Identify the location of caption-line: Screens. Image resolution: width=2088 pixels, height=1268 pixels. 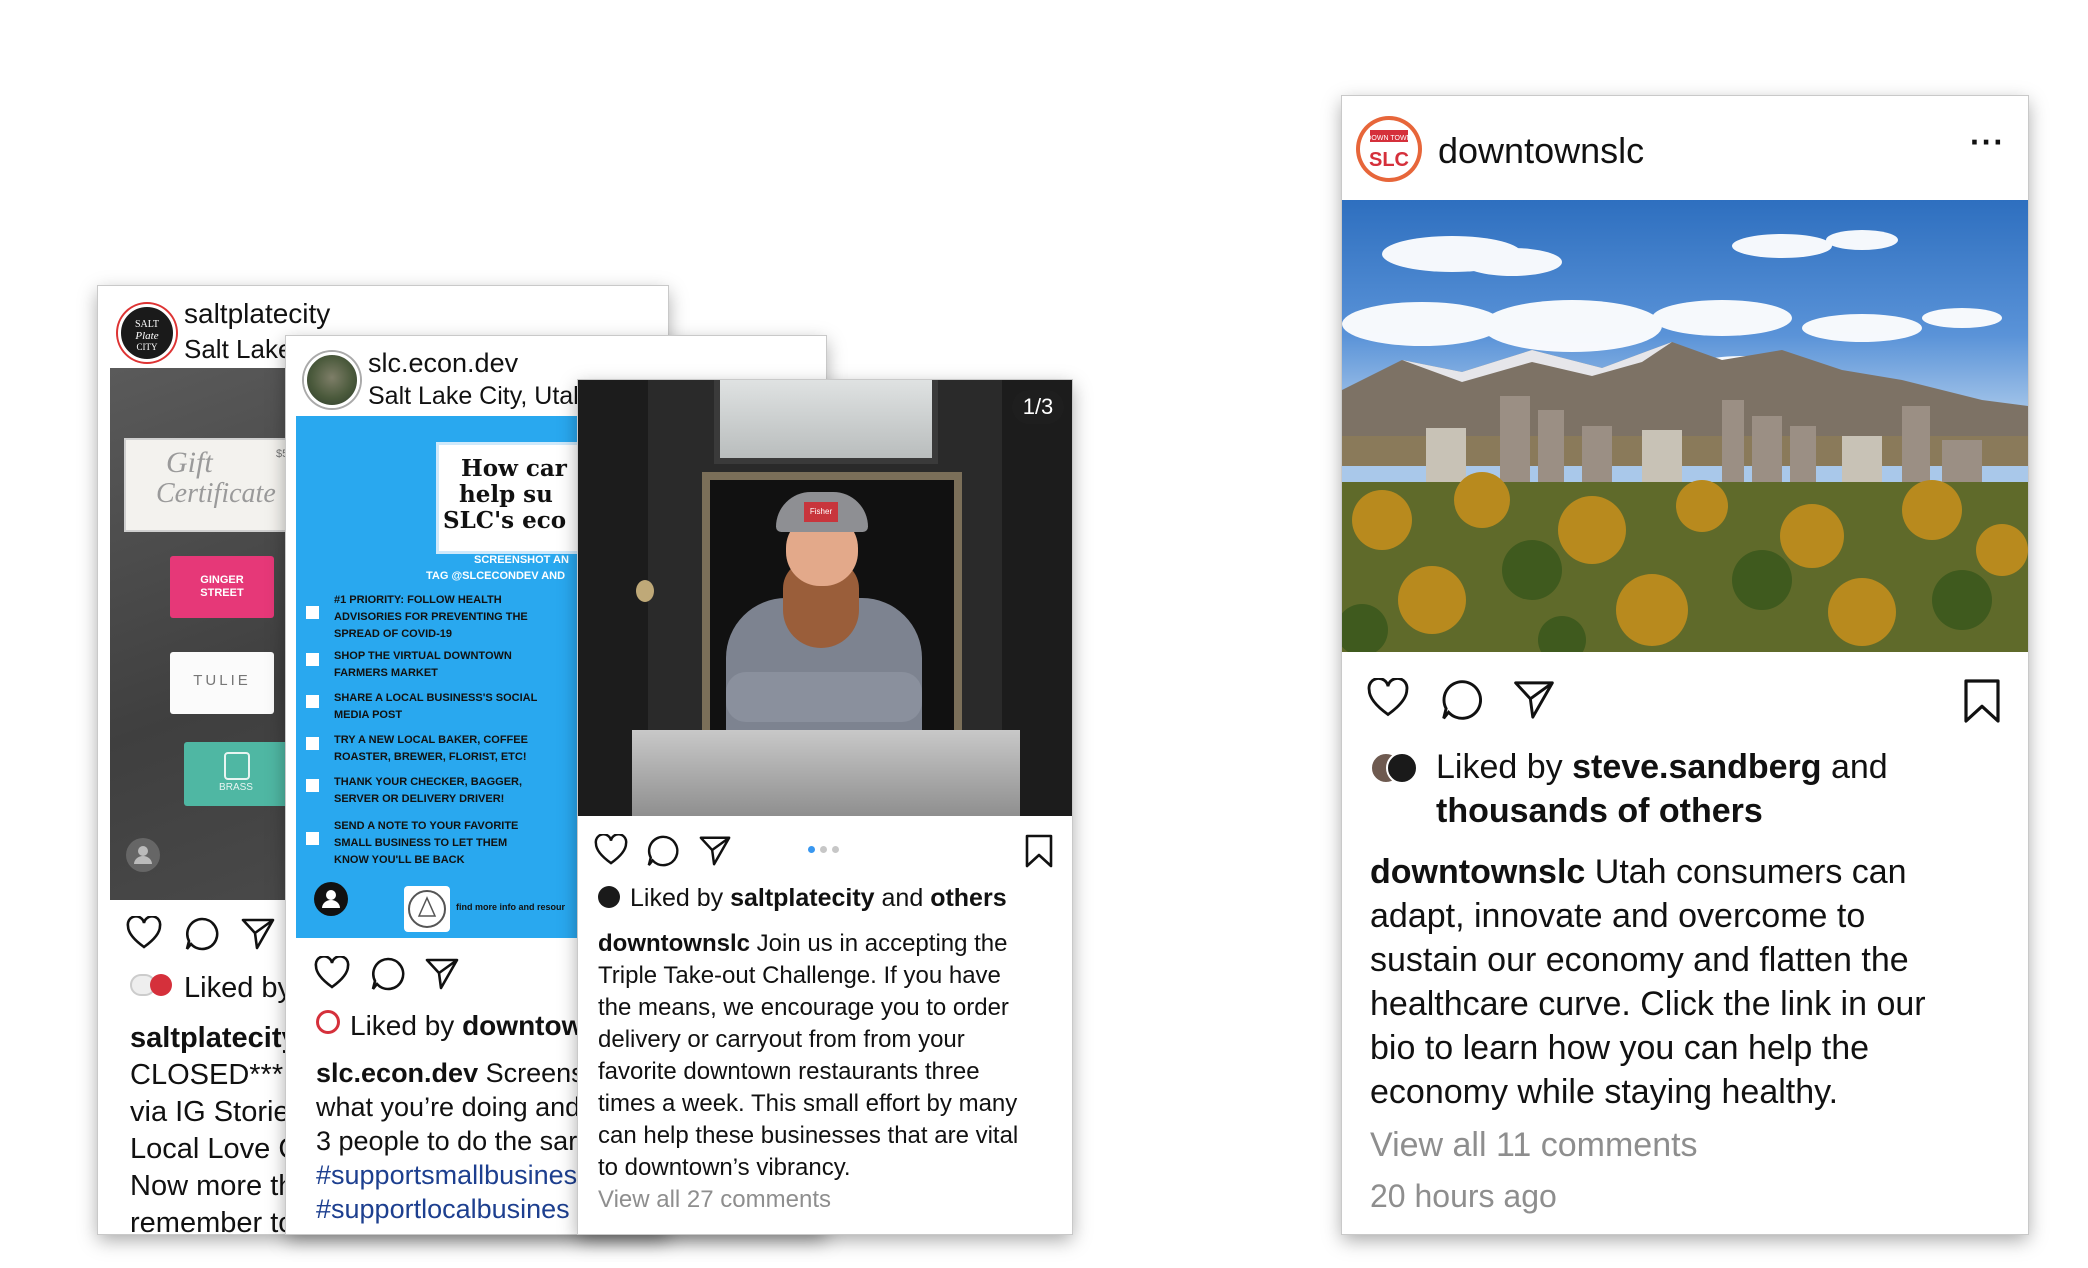
(531, 1073).